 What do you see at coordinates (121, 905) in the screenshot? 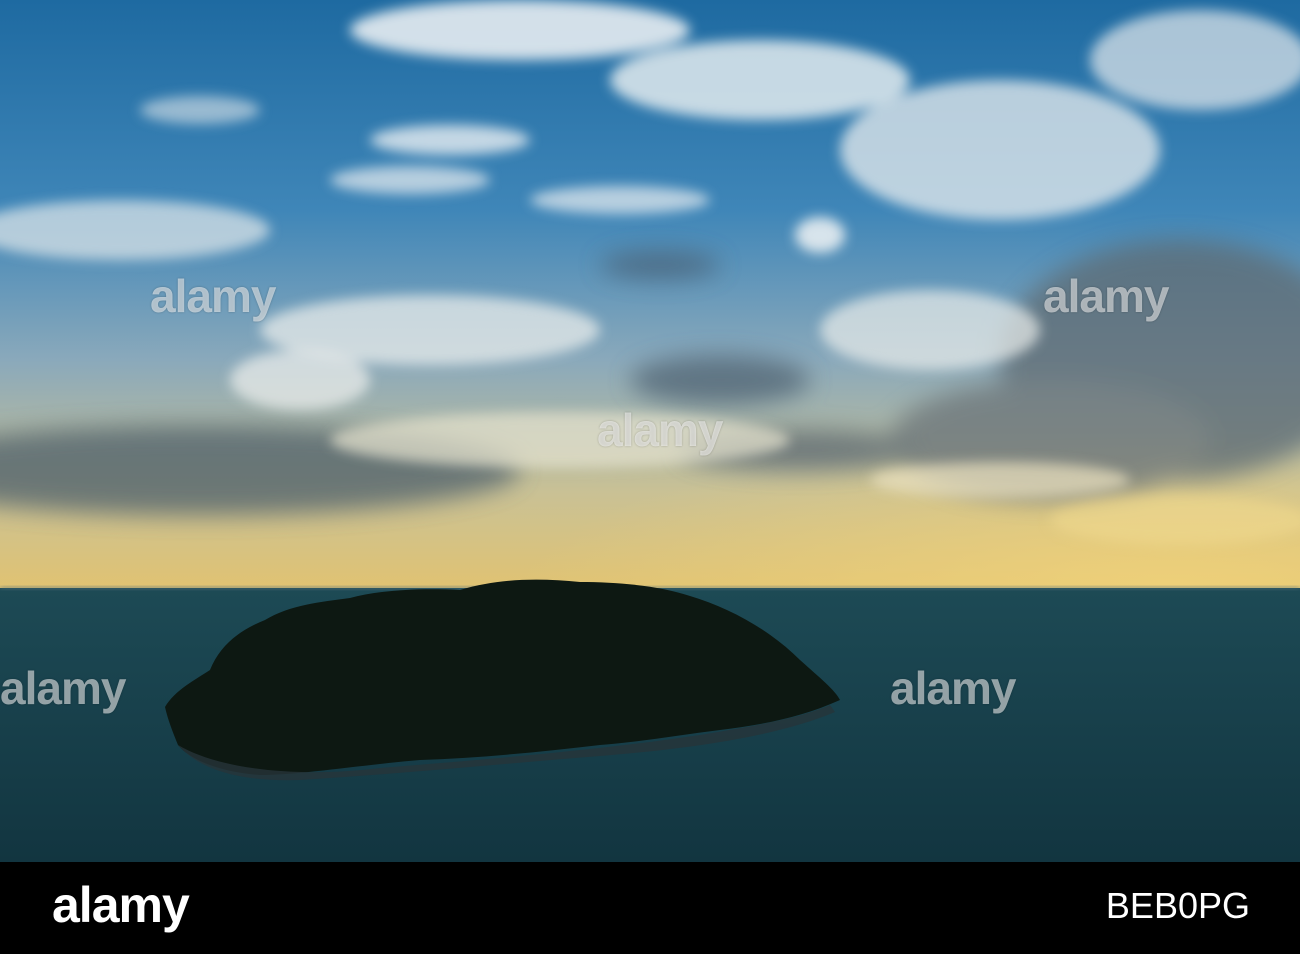
I see `footer-logo: alamy` at bounding box center [121, 905].